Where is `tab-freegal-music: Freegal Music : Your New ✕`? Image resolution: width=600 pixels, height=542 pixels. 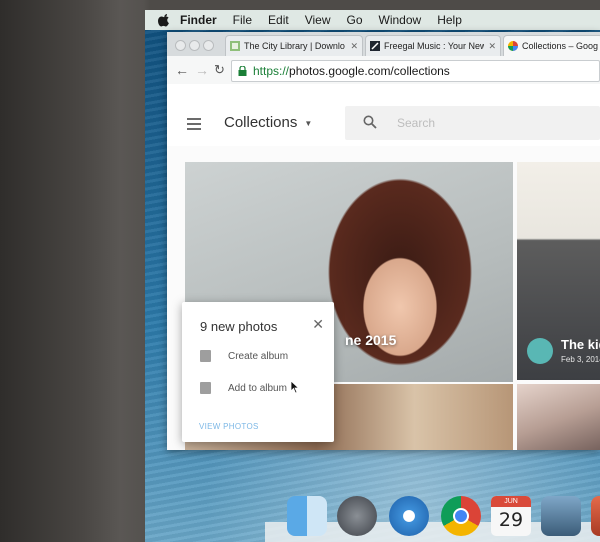 tab-freegal-music: Freegal Music : Your New ✕ is located at coordinates (433, 45).